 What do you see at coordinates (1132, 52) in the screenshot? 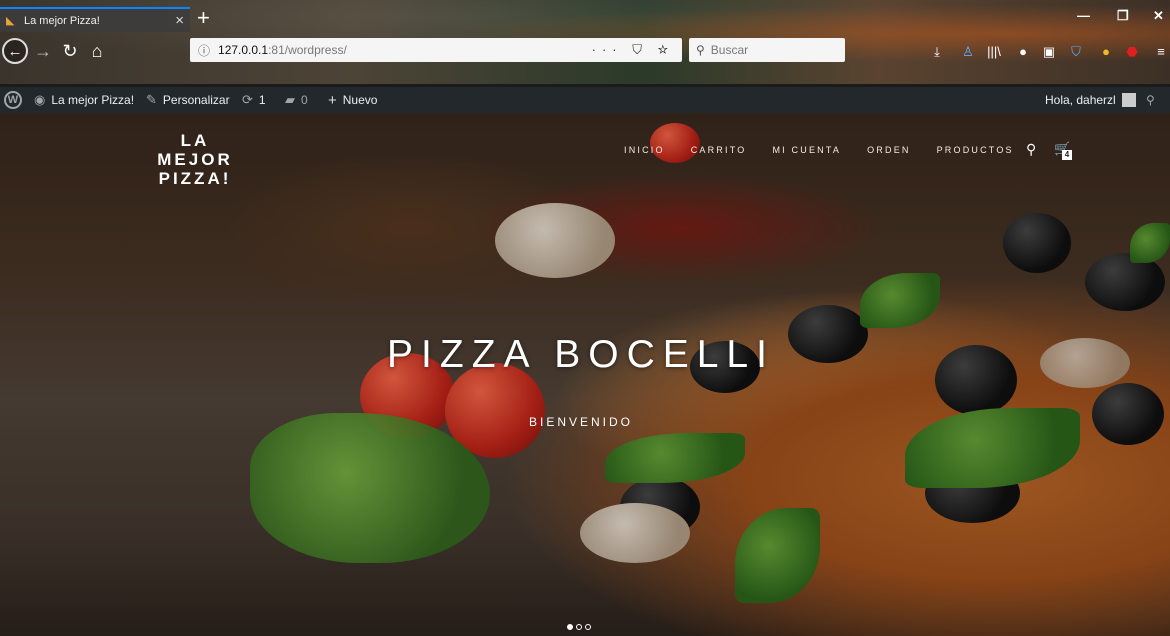
I see `adblock-icon: ⬣` at bounding box center [1132, 52].